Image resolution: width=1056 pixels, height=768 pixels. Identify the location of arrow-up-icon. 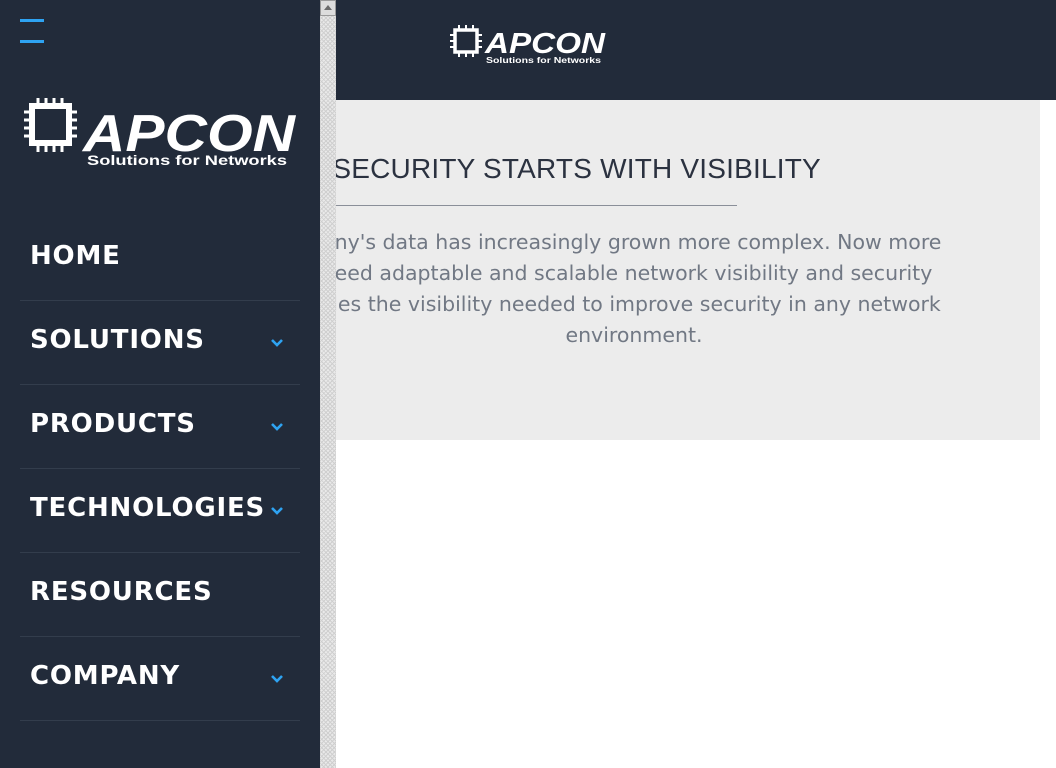
(328, 7).